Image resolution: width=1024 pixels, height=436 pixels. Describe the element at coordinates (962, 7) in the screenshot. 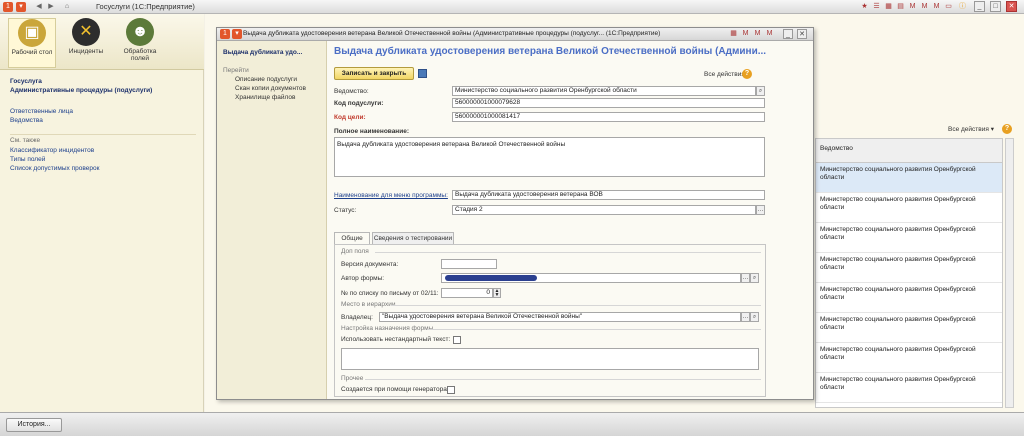

I see `info-icon: ⓘ` at that location.